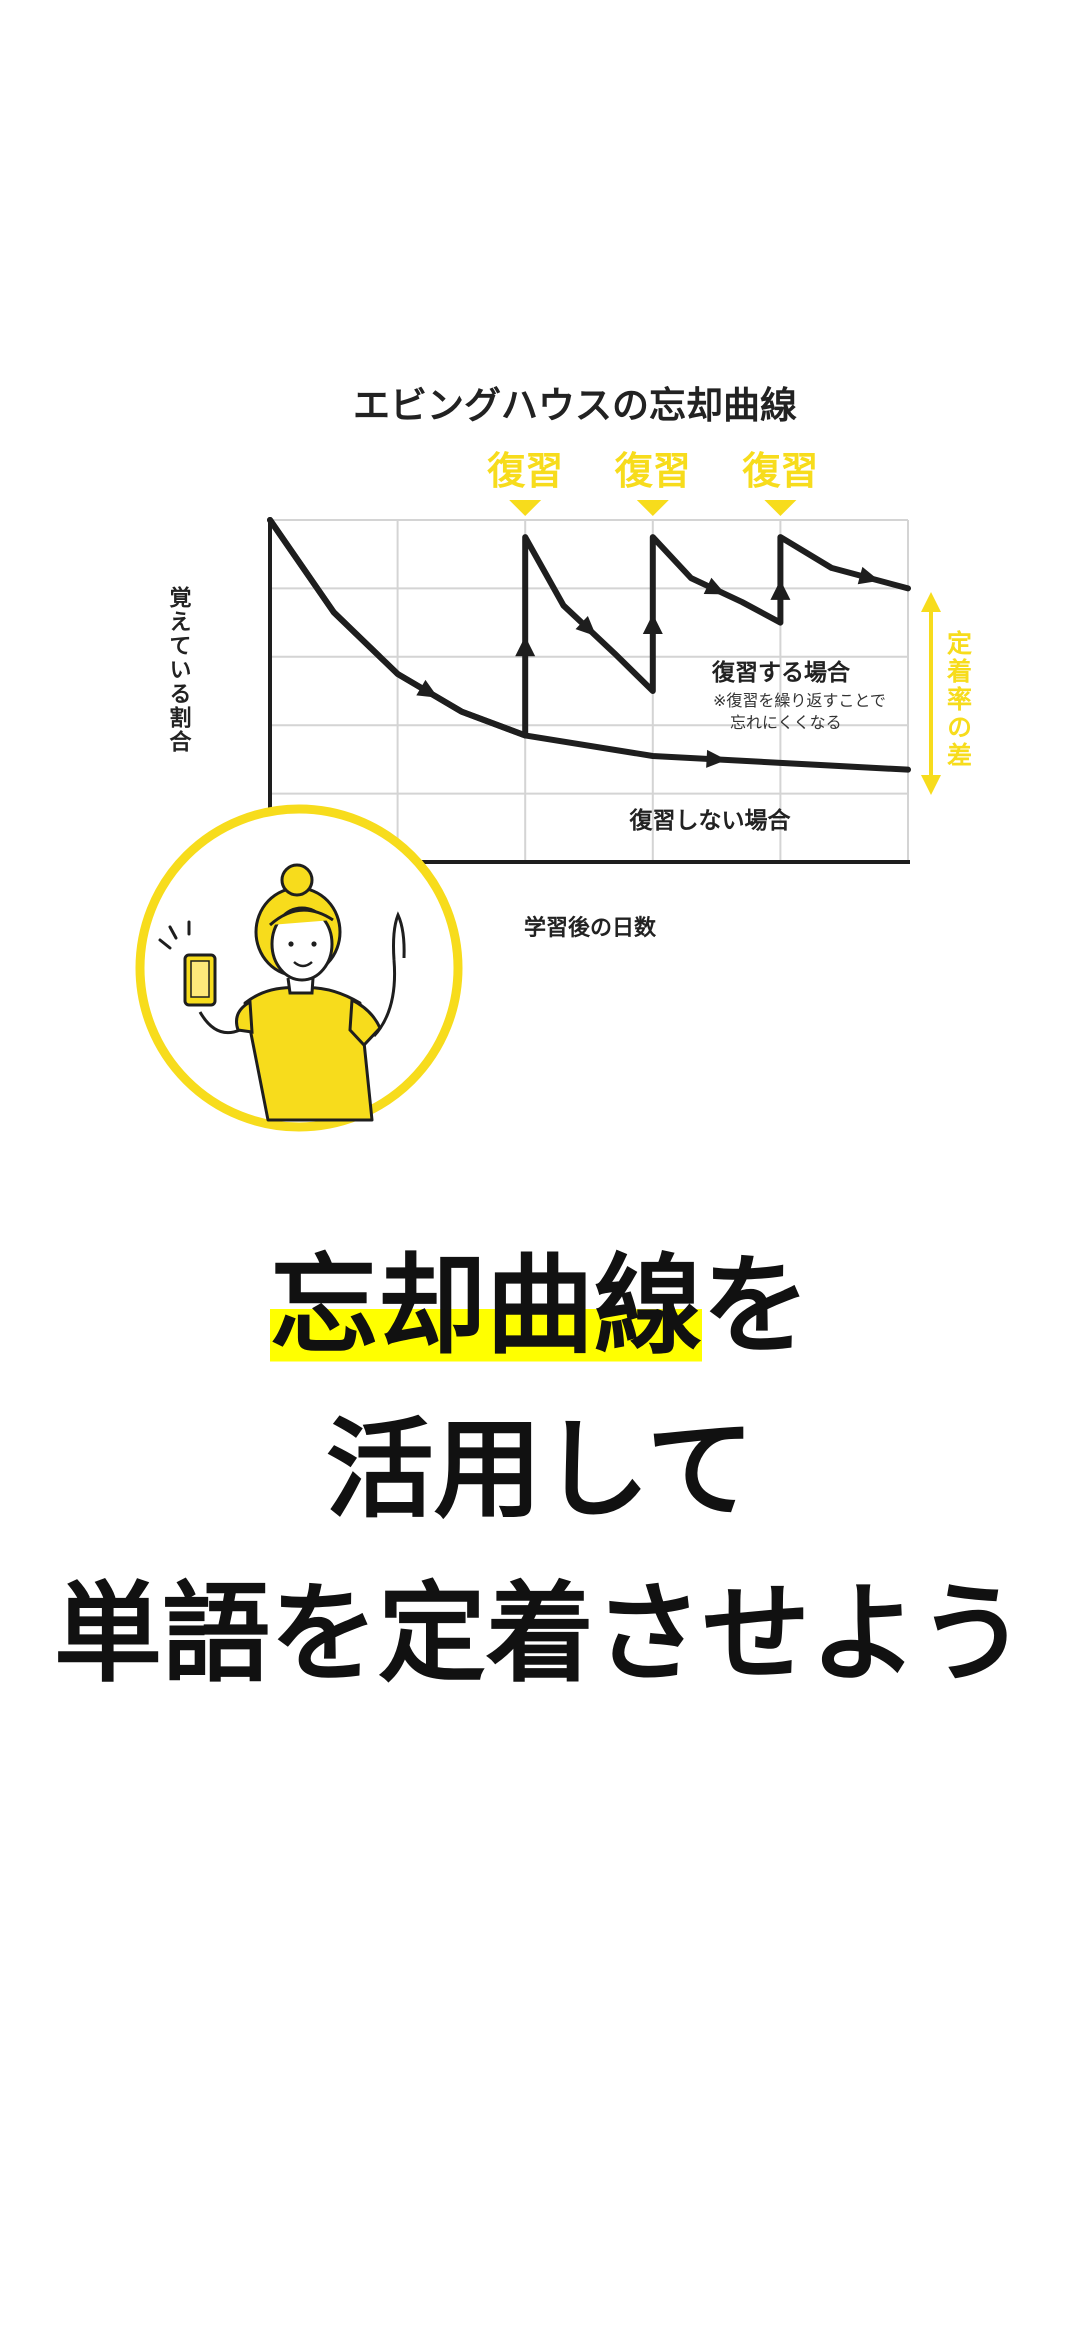  What do you see at coordinates (299, 968) in the screenshot?
I see `woman-with-phone-illustration` at bounding box center [299, 968].